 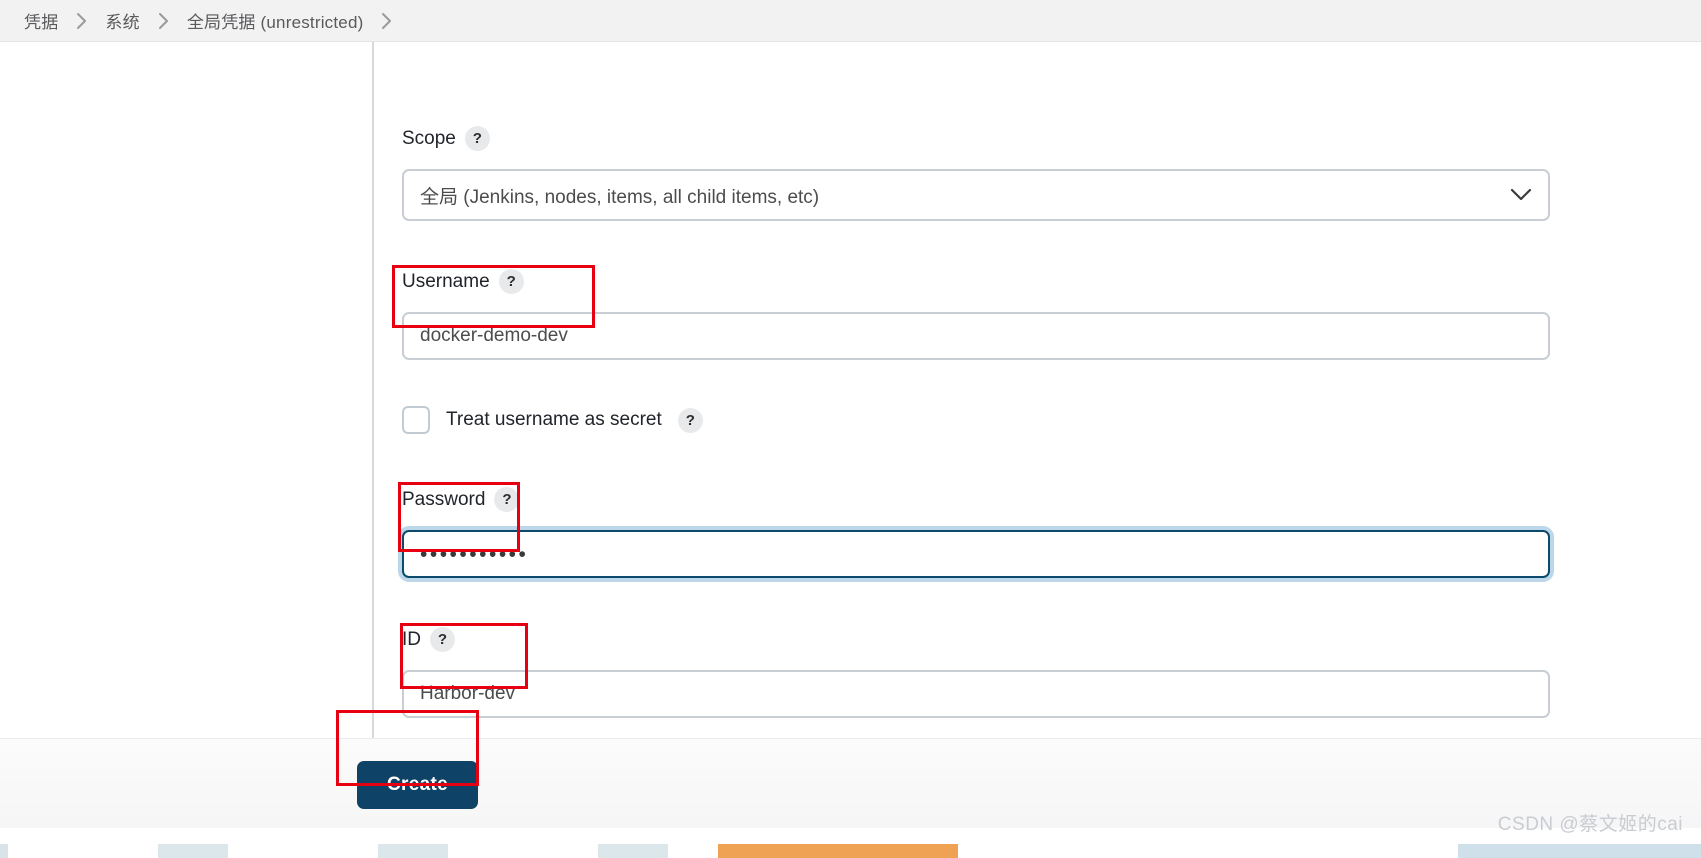 I want to click on password-label-row: Password ?, so click(x=976, y=499).